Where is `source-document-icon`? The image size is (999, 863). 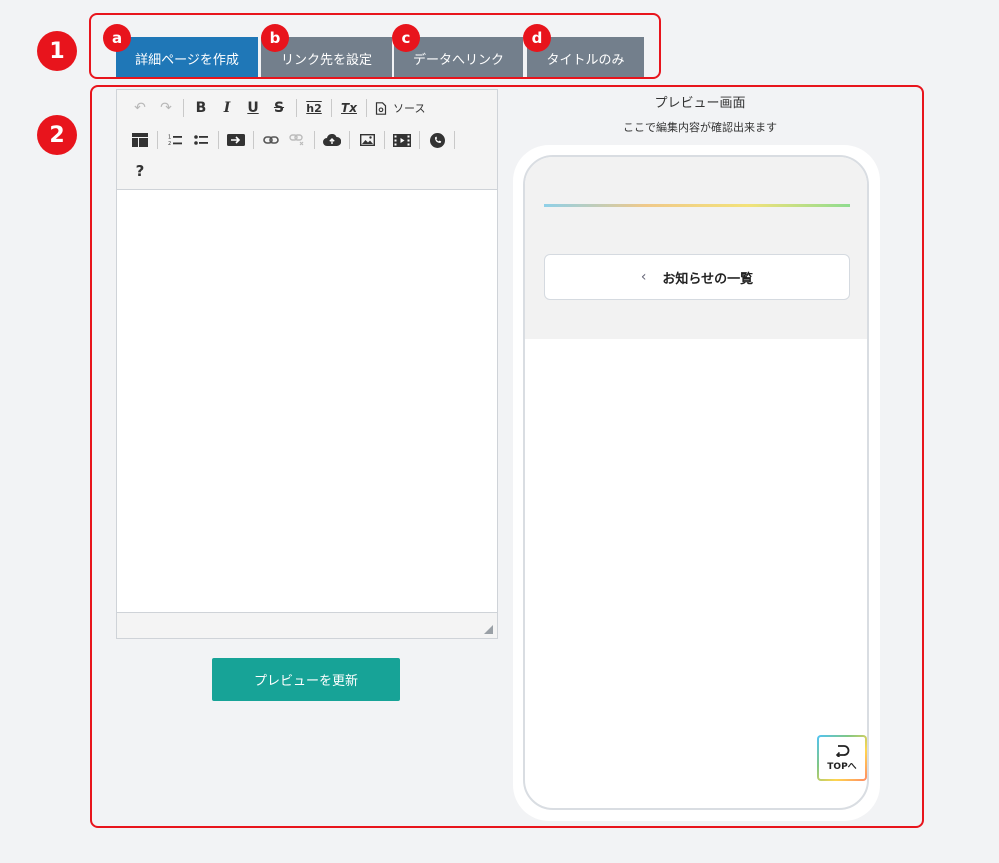
source-document-icon is located at coordinates (381, 108).